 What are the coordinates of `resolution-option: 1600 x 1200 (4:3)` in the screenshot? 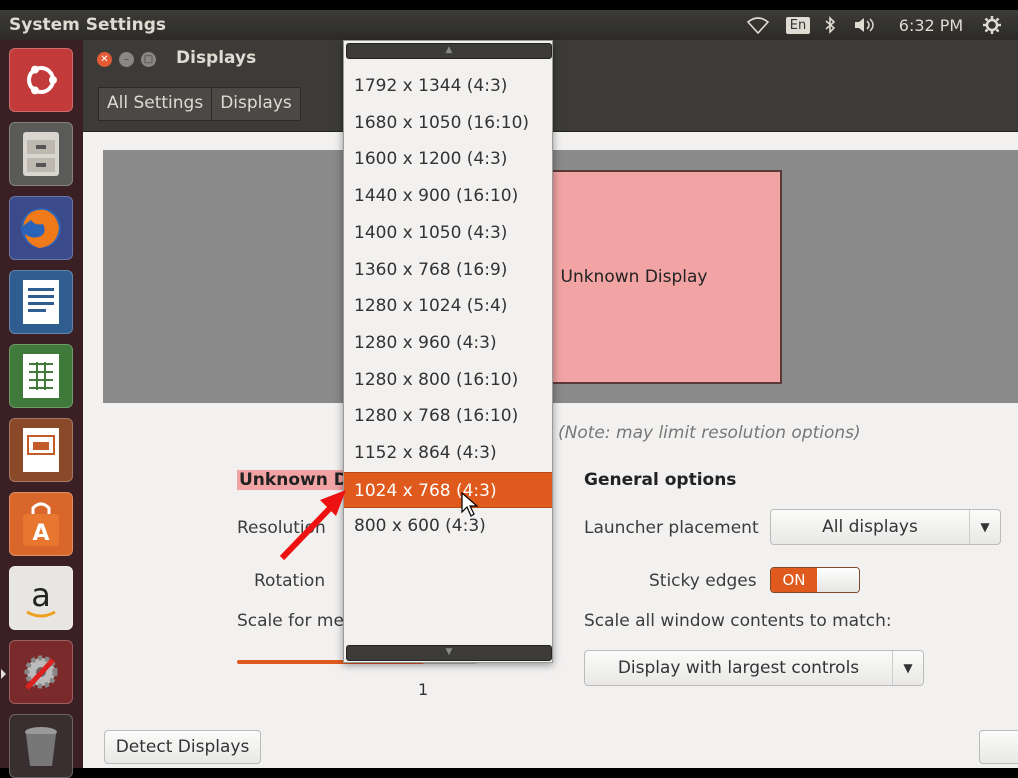 It's located at (448, 159).